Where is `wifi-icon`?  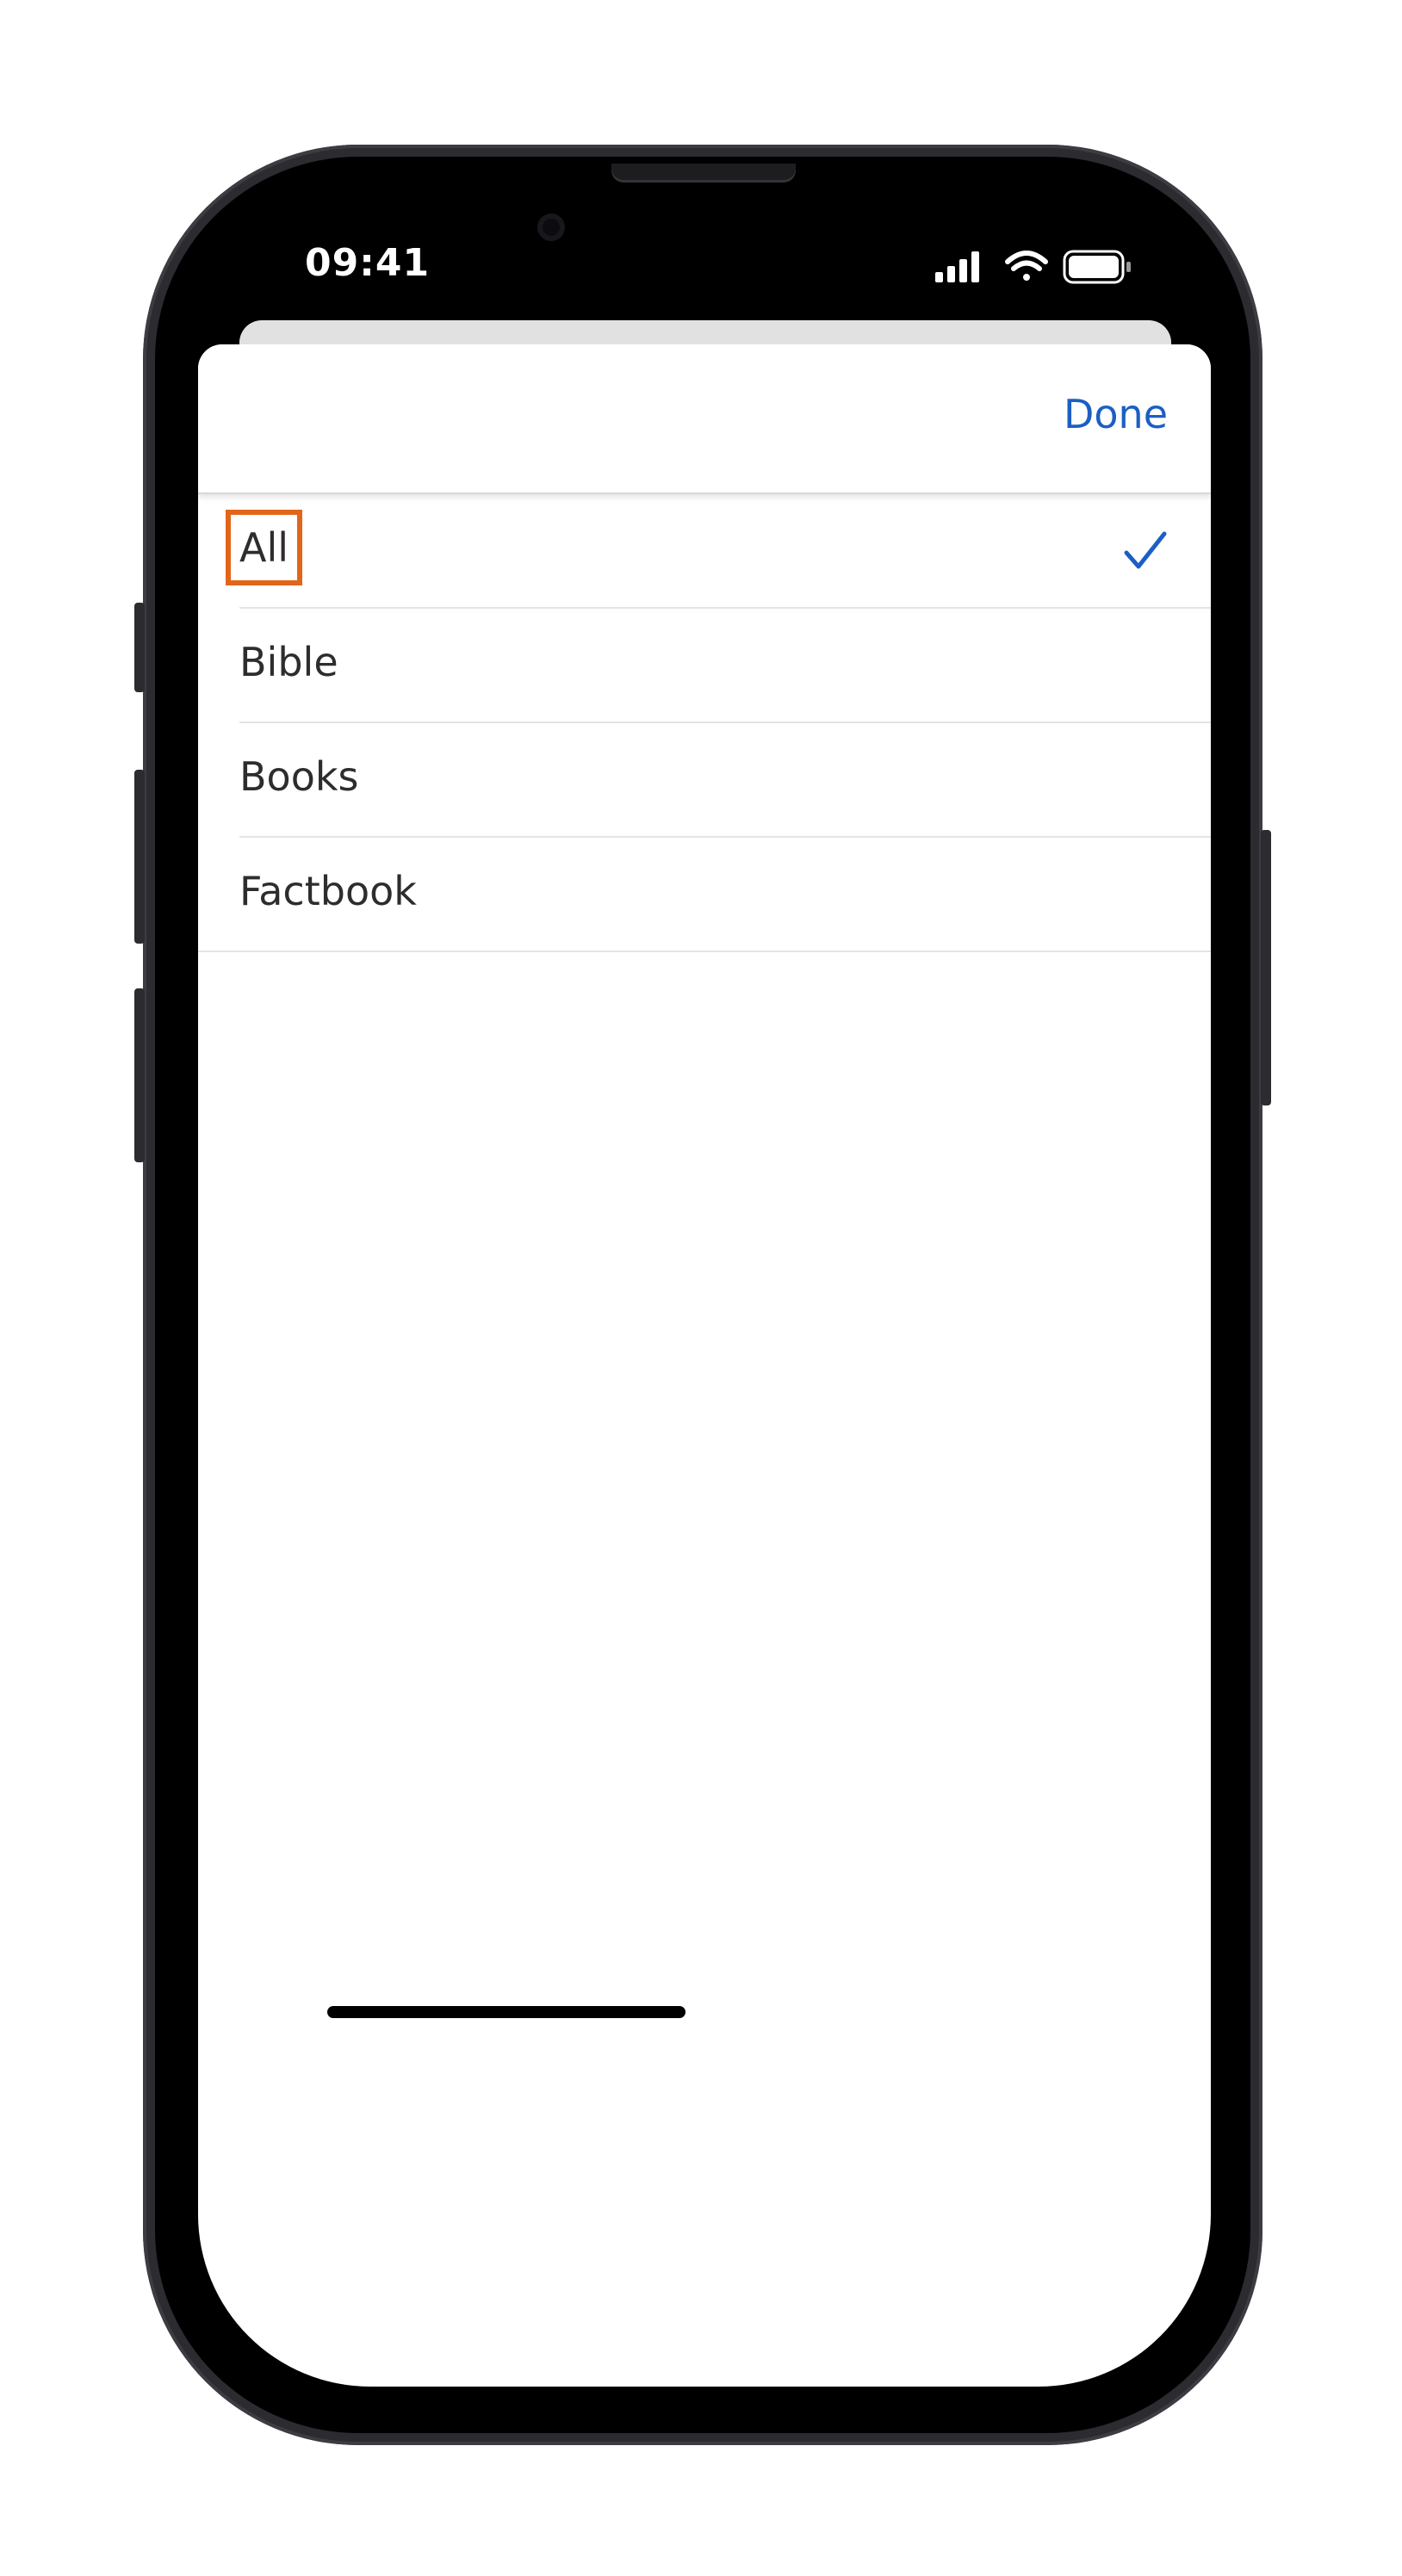 wifi-icon is located at coordinates (1027, 266).